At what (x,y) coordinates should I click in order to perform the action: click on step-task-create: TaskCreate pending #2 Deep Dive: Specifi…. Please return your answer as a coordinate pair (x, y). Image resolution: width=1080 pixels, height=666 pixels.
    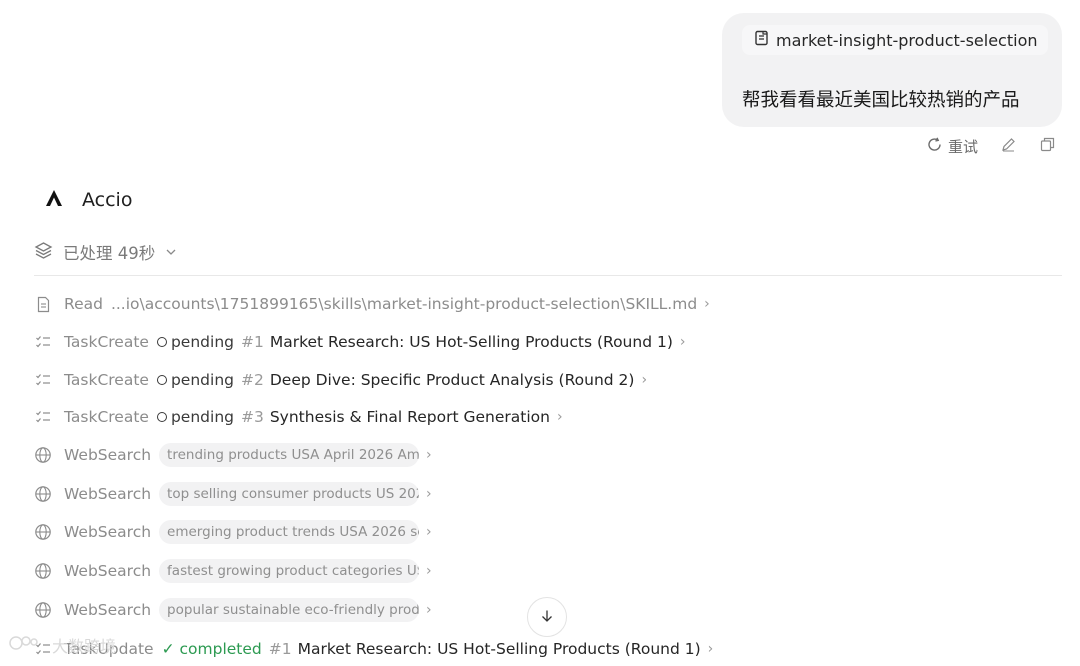
    Looking at the image, I should click on (340, 380).